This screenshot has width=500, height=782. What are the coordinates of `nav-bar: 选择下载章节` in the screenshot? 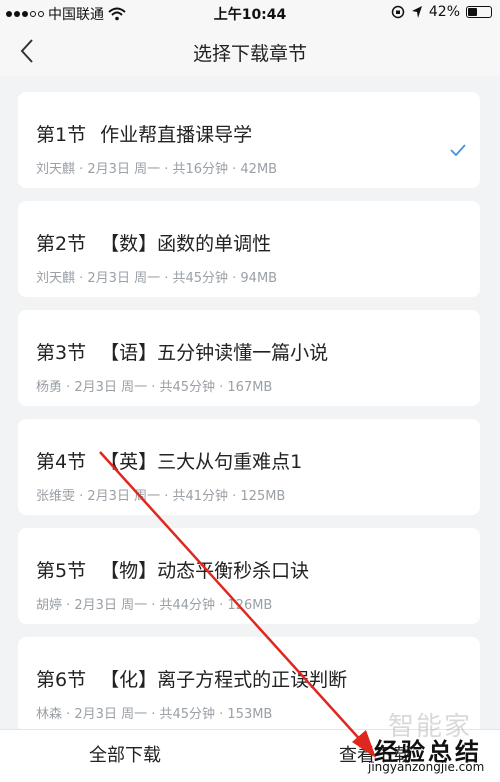 It's located at (250, 51).